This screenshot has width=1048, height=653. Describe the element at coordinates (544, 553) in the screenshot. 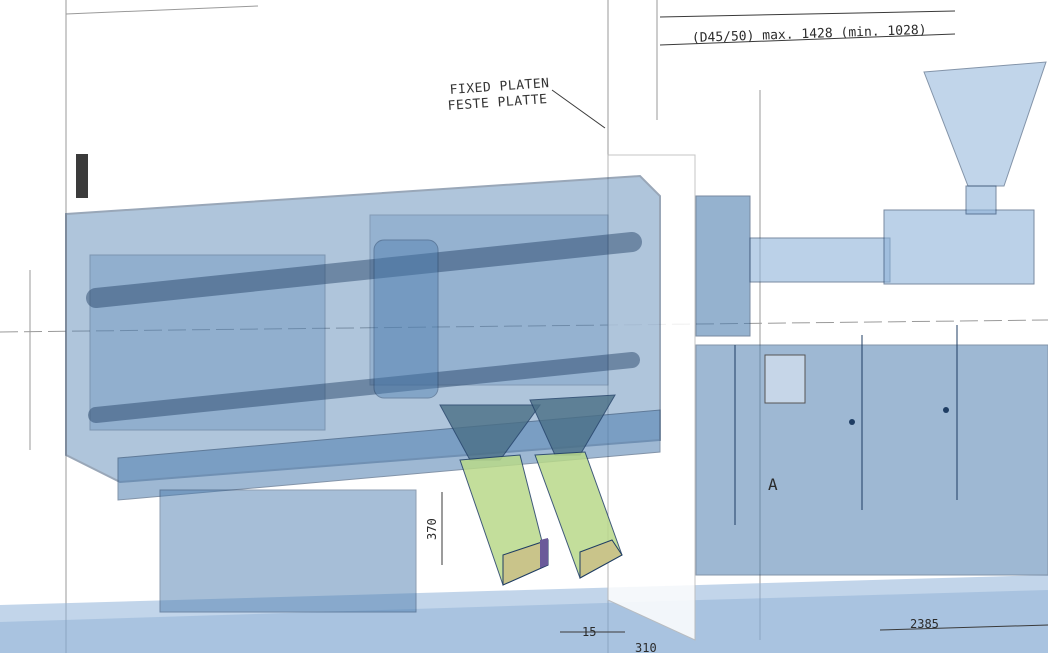

I see `chute-edge` at that location.